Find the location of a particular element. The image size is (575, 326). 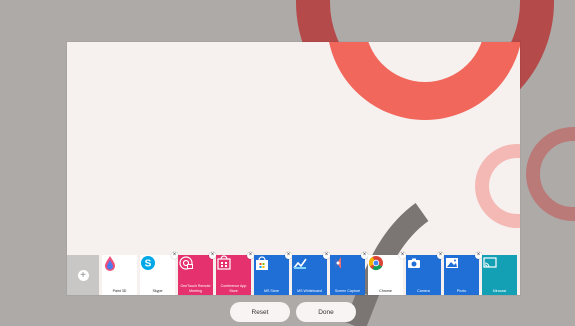

app-tile-label: Miracast is located at coordinates (499, 290).